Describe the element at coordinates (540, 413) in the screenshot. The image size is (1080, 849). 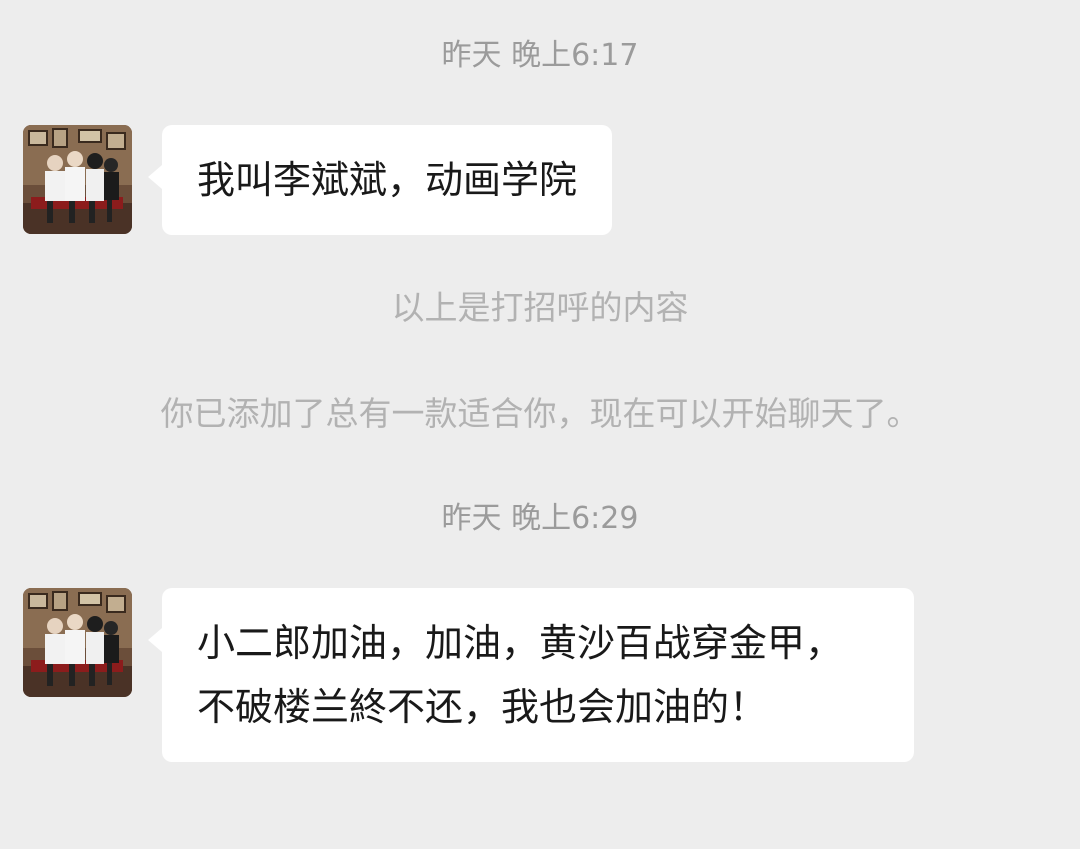
I see `system-note: 你已添加了总有一款适合你，现在可以开始聊天了。` at that location.